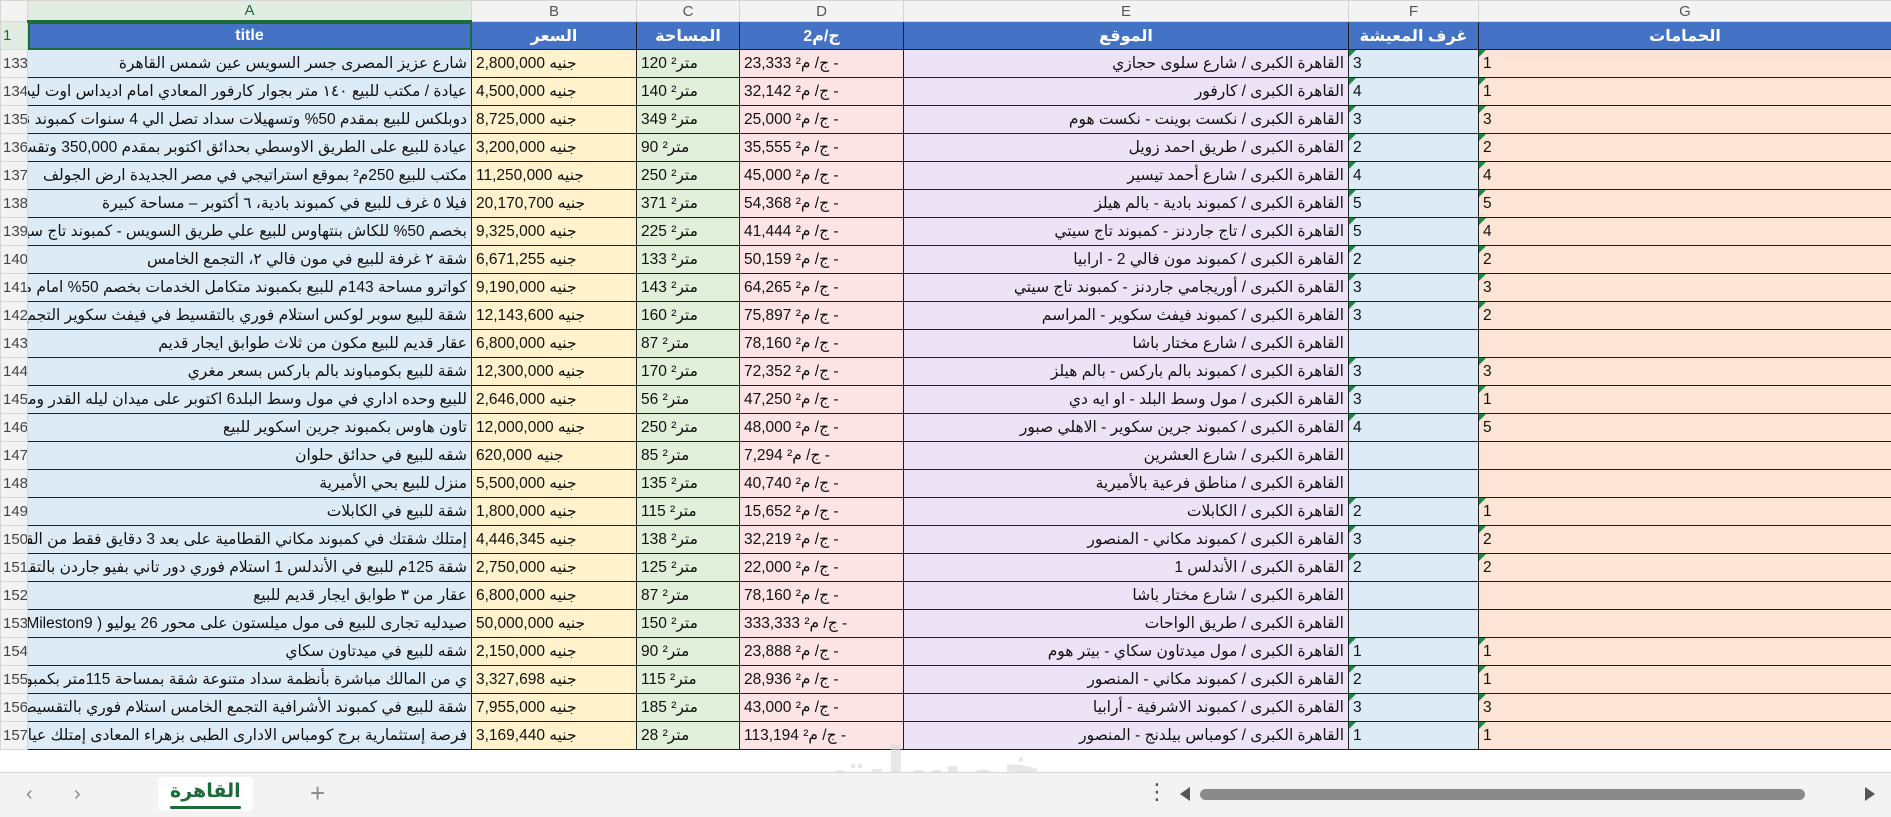 The height and width of the screenshot is (817, 1891). What do you see at coordinates (554, 92) in the screenshot?
I see `cell-price: جنيه 4,500,000` at bounding box center [554, 92].